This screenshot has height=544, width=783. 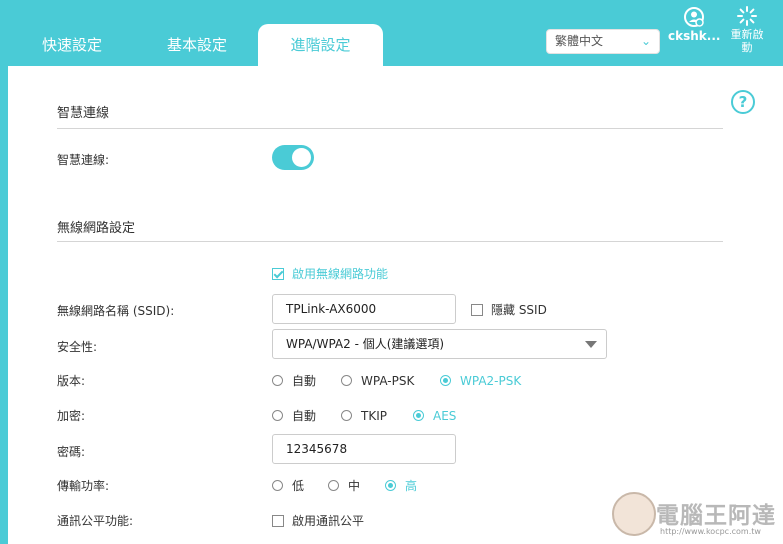 I want to click on smart-connect-toggle, so click(x=293, y=157).